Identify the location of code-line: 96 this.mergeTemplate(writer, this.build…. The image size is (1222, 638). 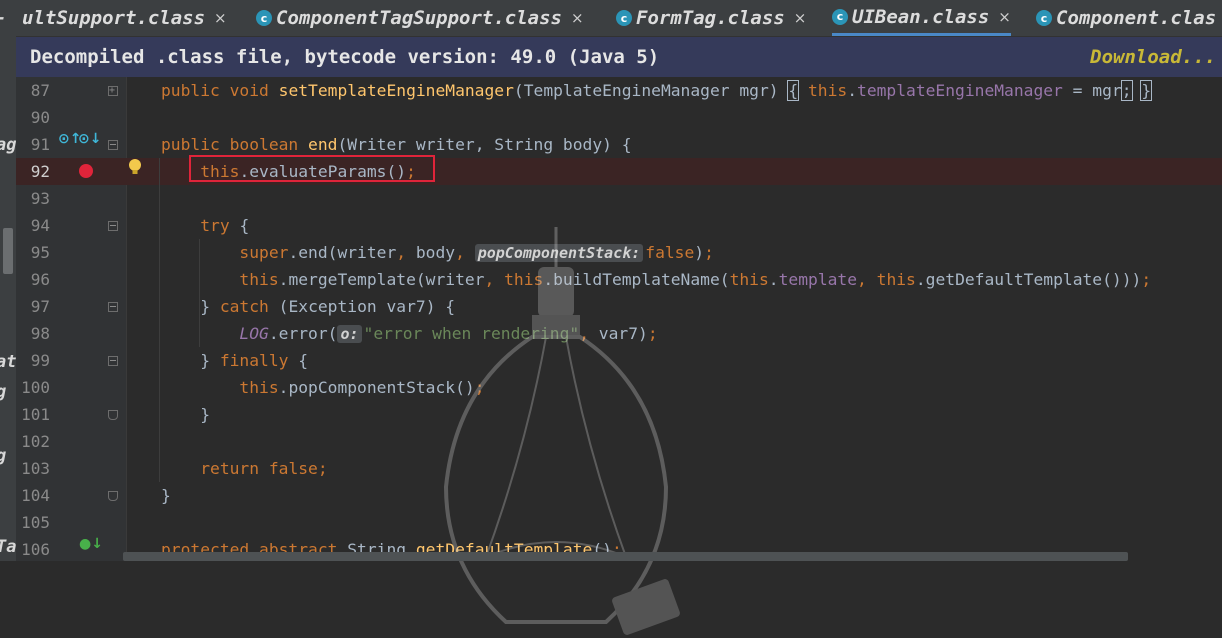
(619, 279).